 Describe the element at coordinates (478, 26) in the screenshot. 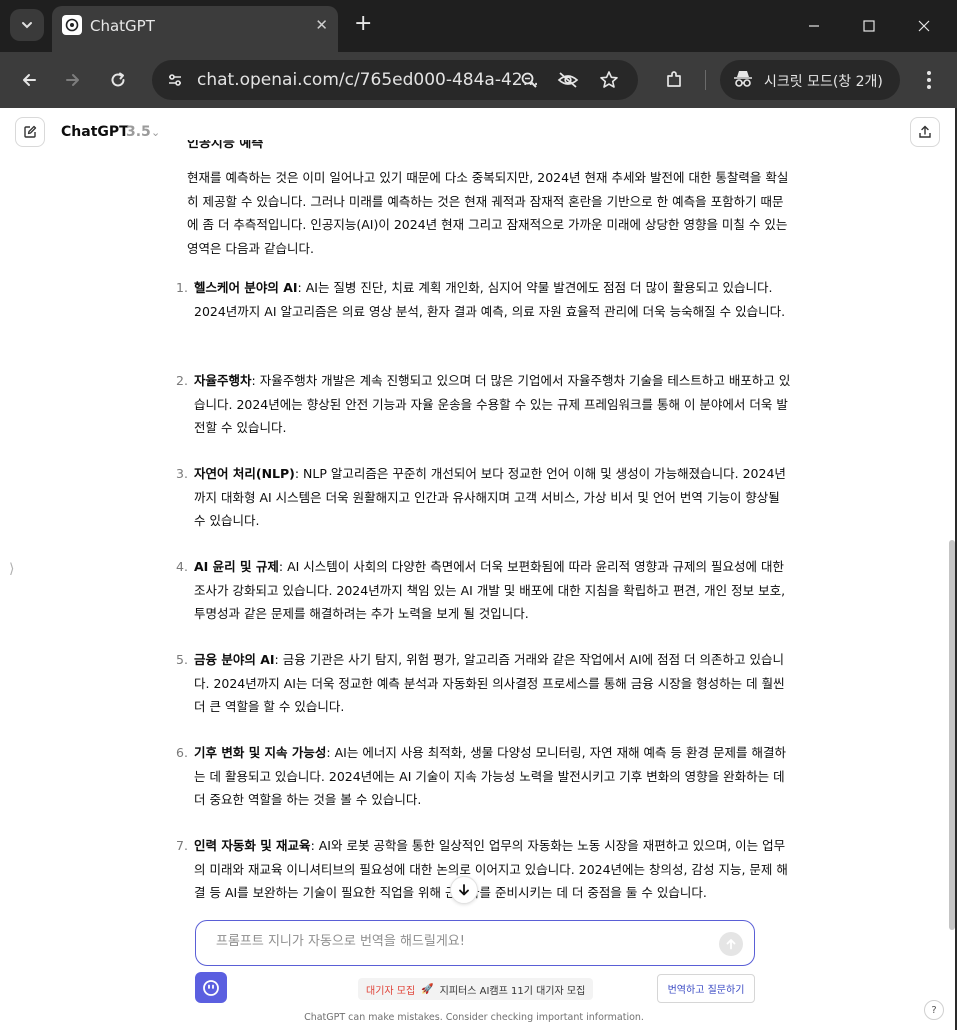

I see `browser-tabstrip: ChatGPT ✕ +` at that location.